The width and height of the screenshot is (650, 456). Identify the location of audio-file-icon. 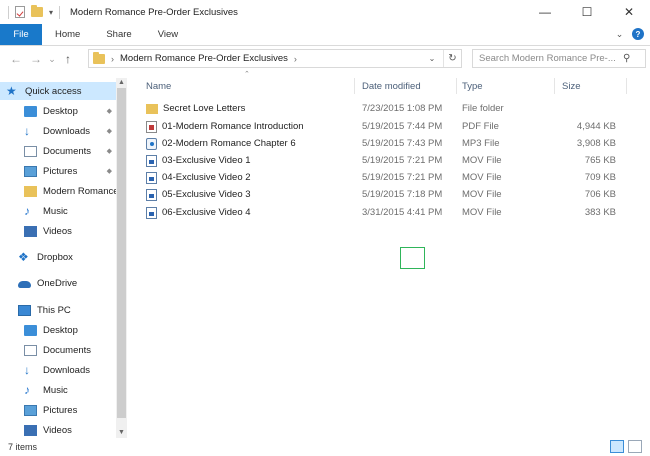
(151, 143).